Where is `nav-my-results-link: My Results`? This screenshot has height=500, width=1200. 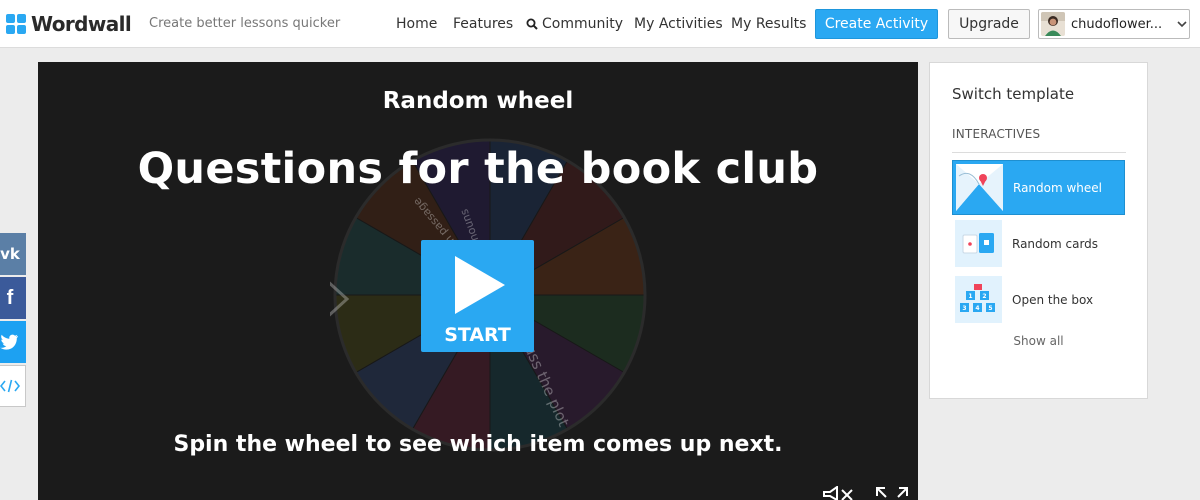 nav-my-results-link: My Results is located at coordinates (768, 24).